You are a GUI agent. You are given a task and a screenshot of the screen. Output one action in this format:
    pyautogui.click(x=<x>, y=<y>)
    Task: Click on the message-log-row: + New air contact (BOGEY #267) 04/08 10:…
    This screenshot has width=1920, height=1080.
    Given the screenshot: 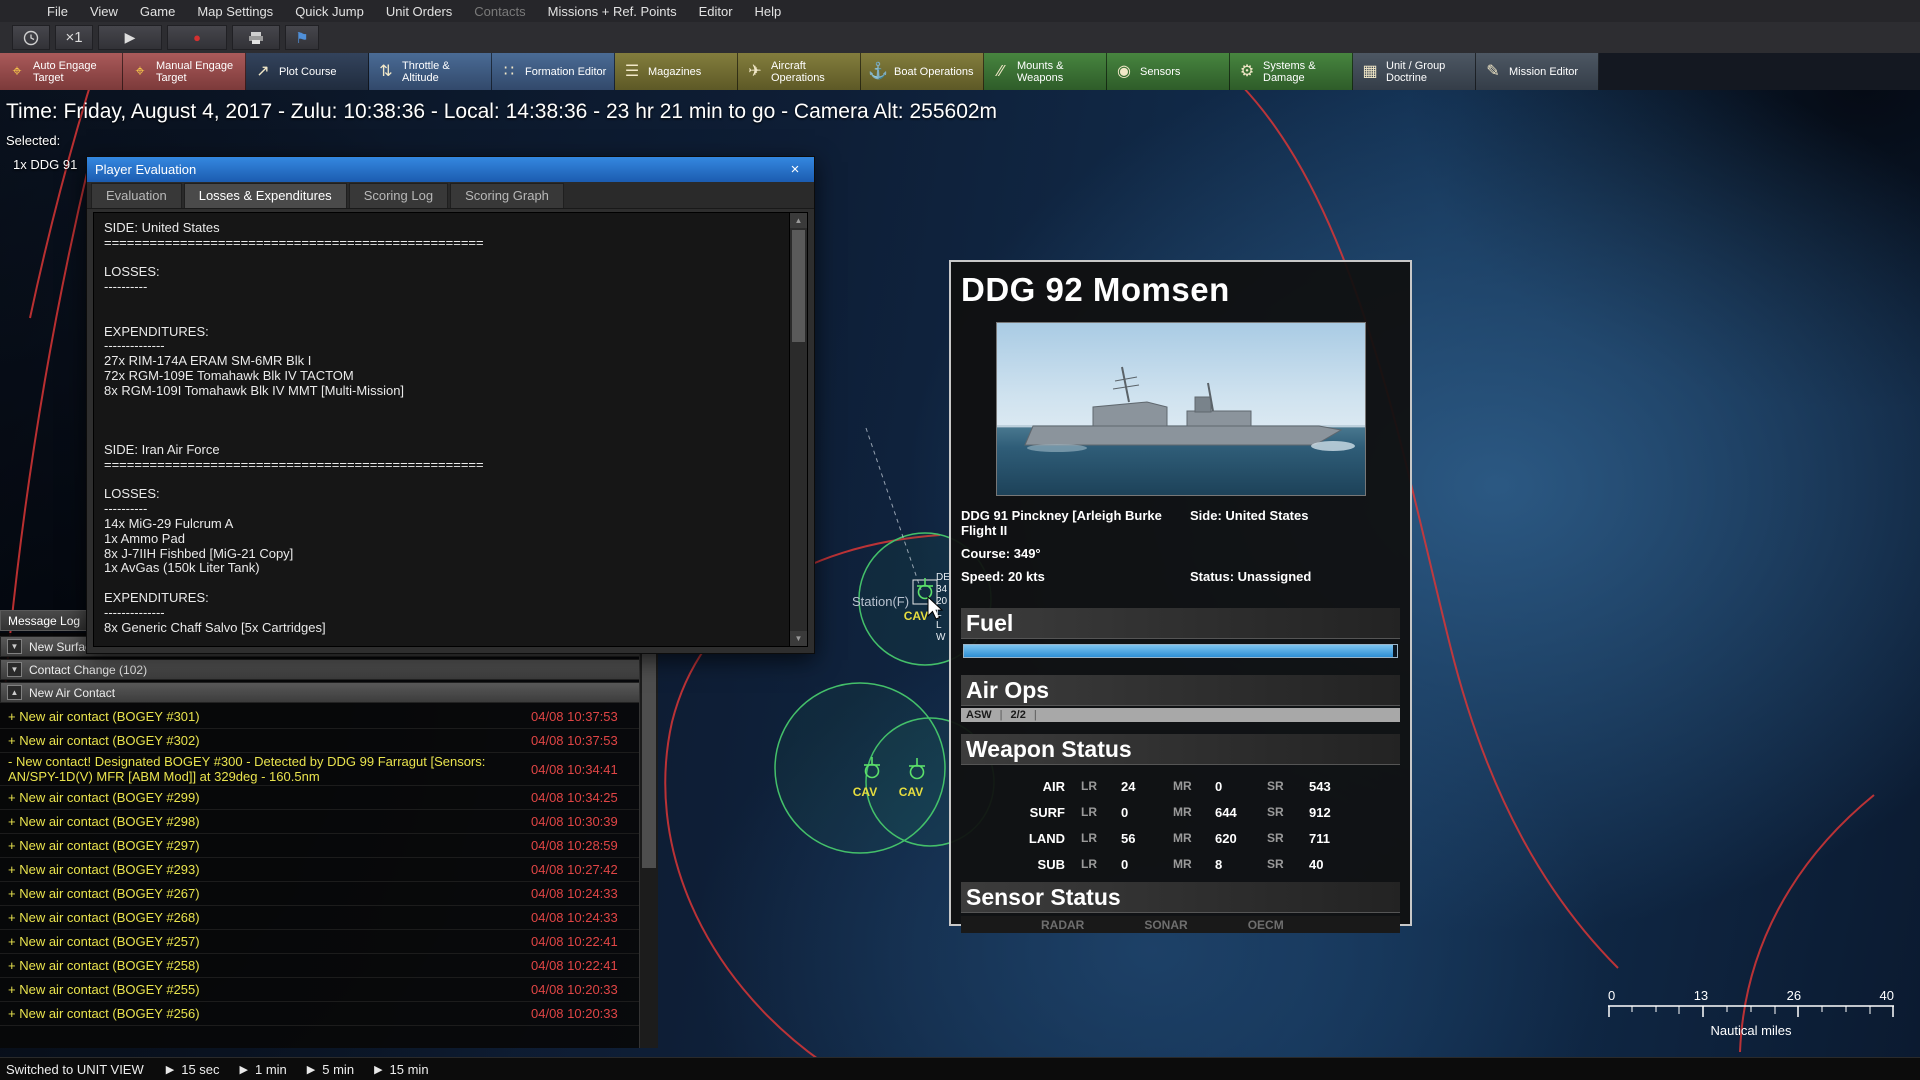 What is the action you would take?
    pyautogui.click(x=320, y=894)
    